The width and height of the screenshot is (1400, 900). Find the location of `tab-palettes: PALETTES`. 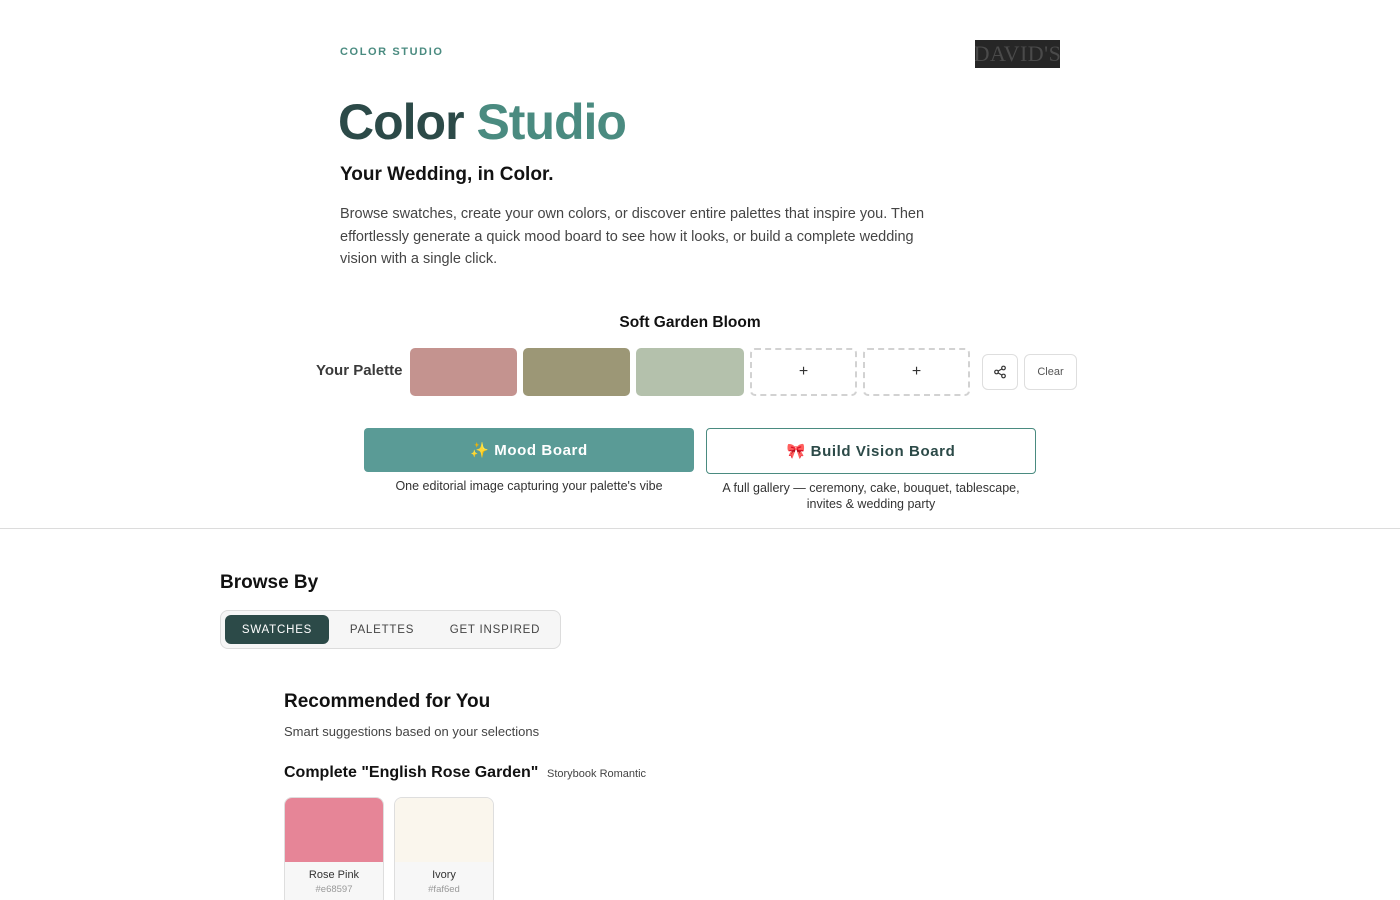

tab-palettes: PALETTES is located at coordinates (382, 629).